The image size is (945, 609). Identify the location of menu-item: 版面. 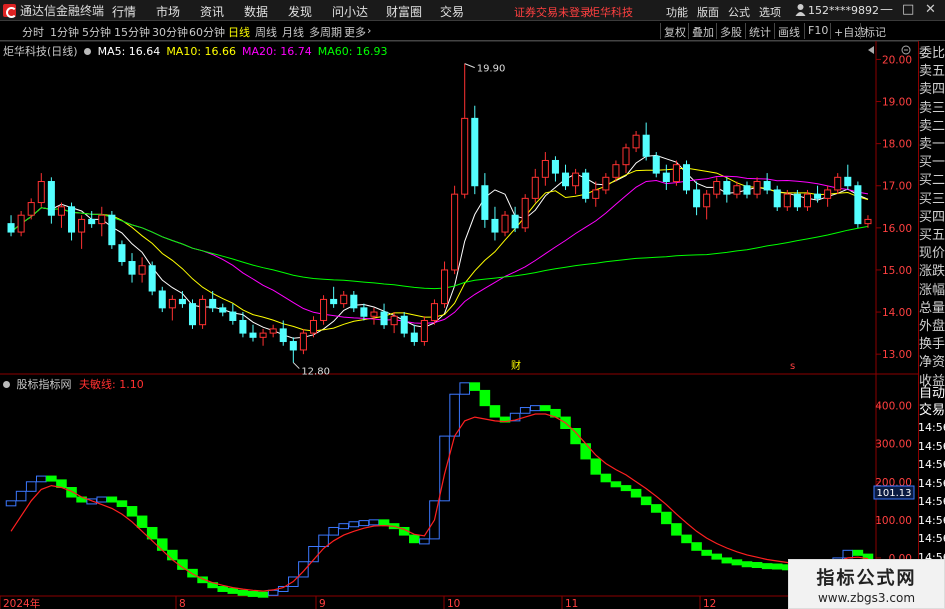
(708, 12).